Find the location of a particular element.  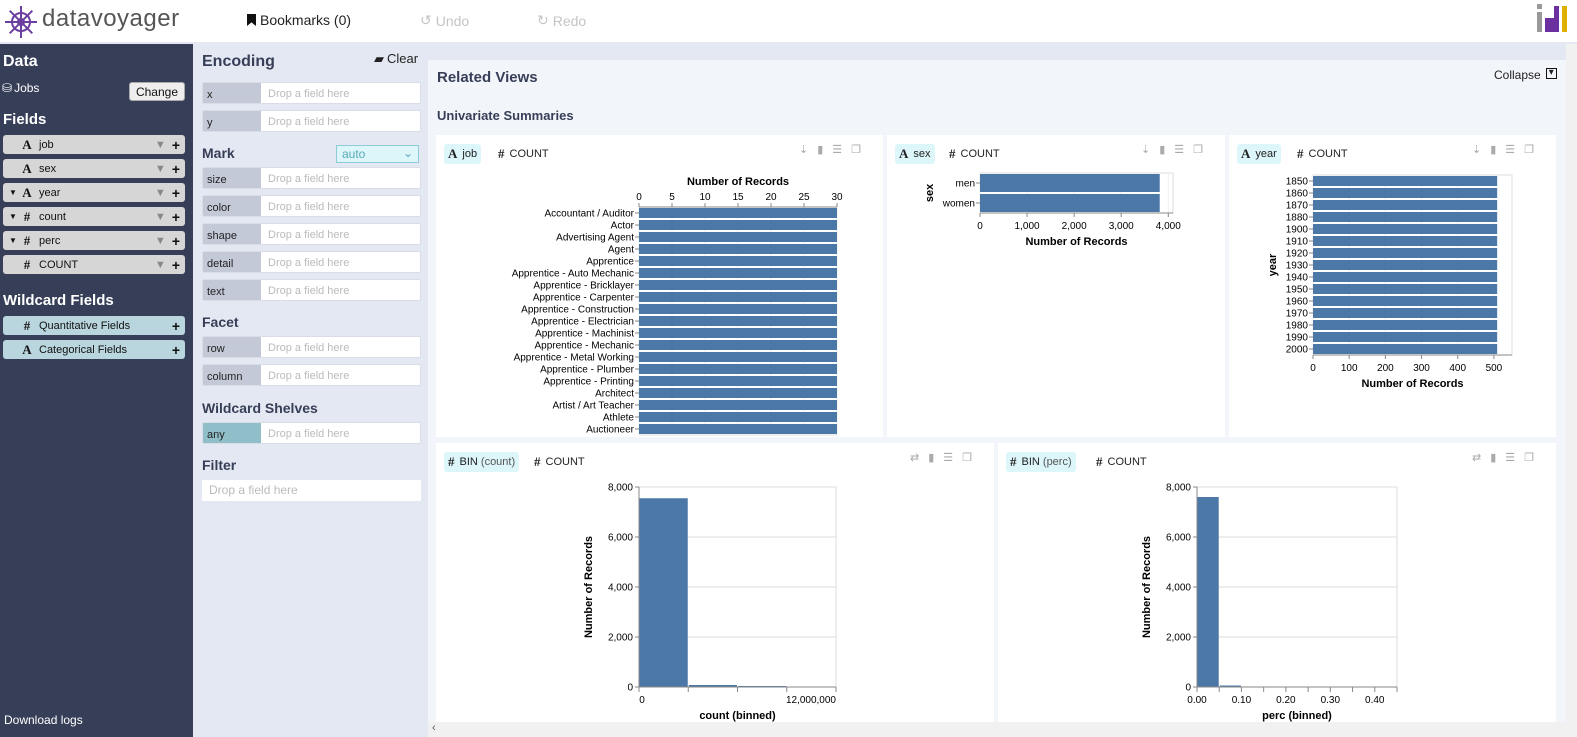

field-perc: ▼ # perc ▼ + is located at coordinates (94, 240).